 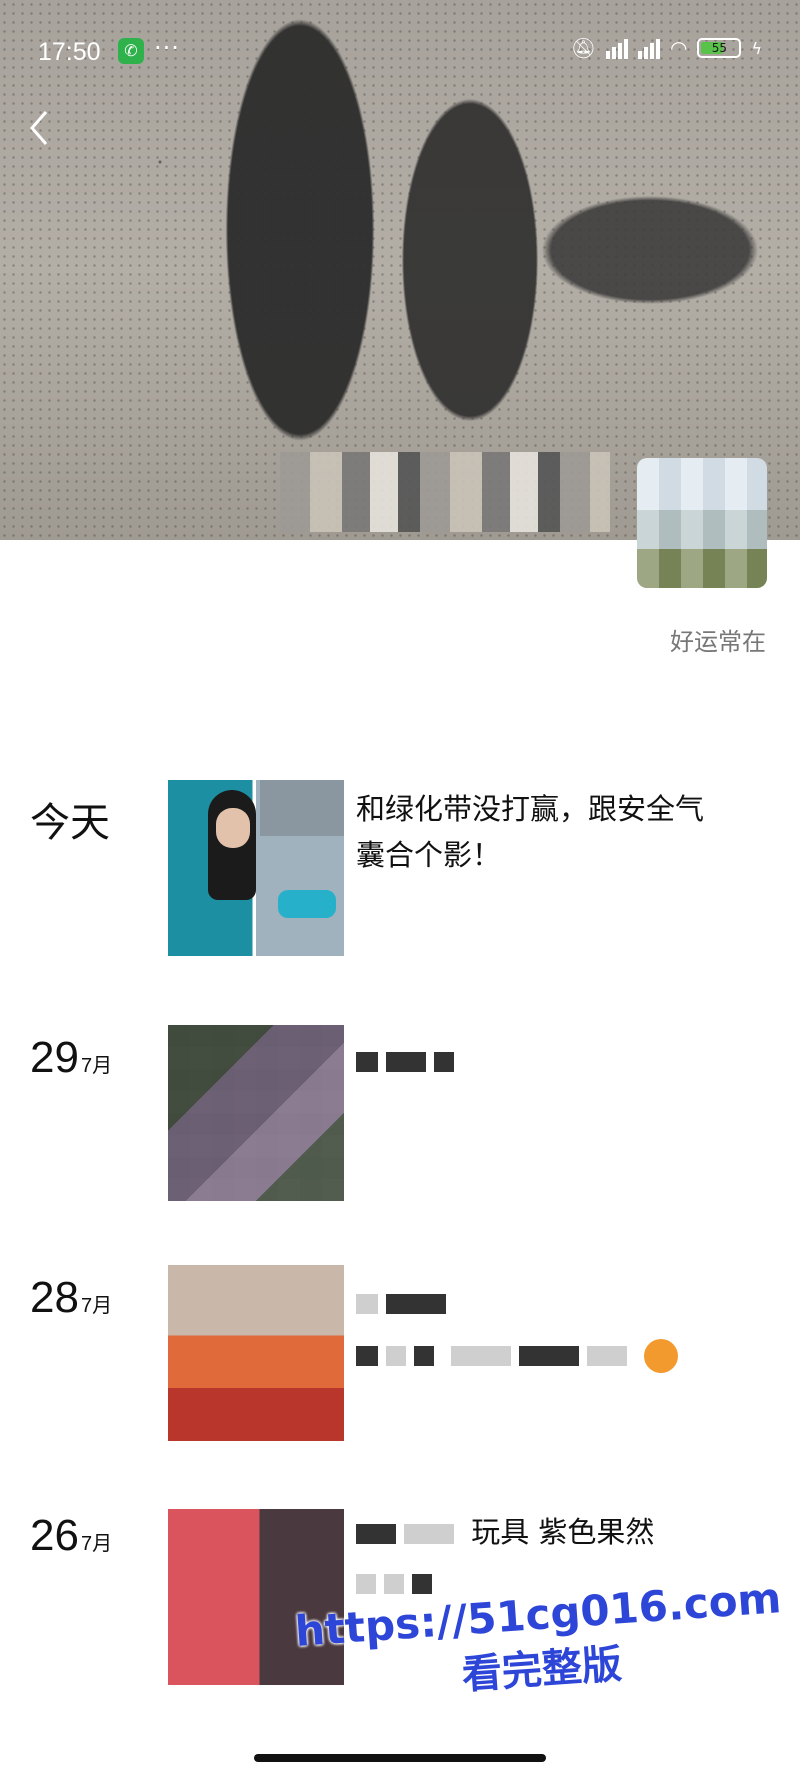 I want to click on battery-icon: 55, so click(x=719, y=48).